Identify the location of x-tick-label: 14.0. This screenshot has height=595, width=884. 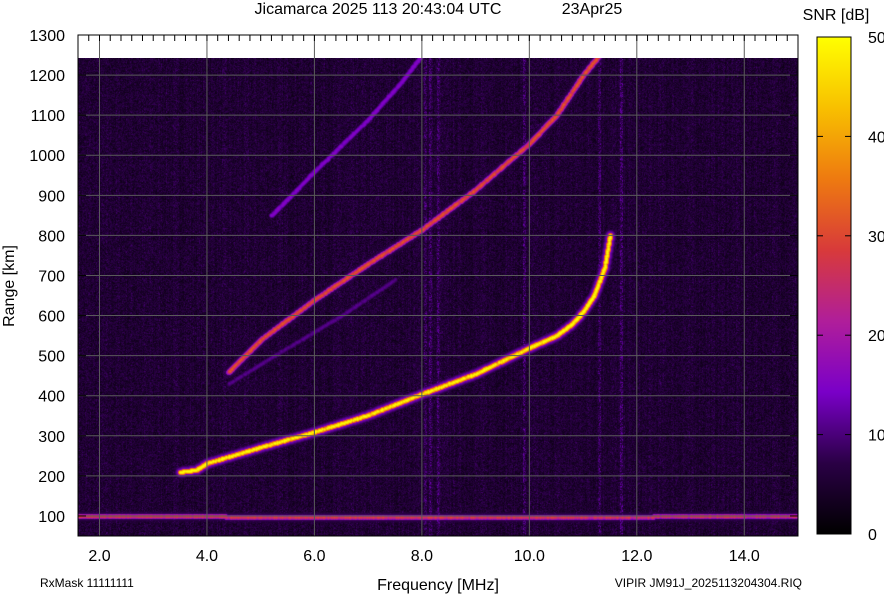
(744, 556).